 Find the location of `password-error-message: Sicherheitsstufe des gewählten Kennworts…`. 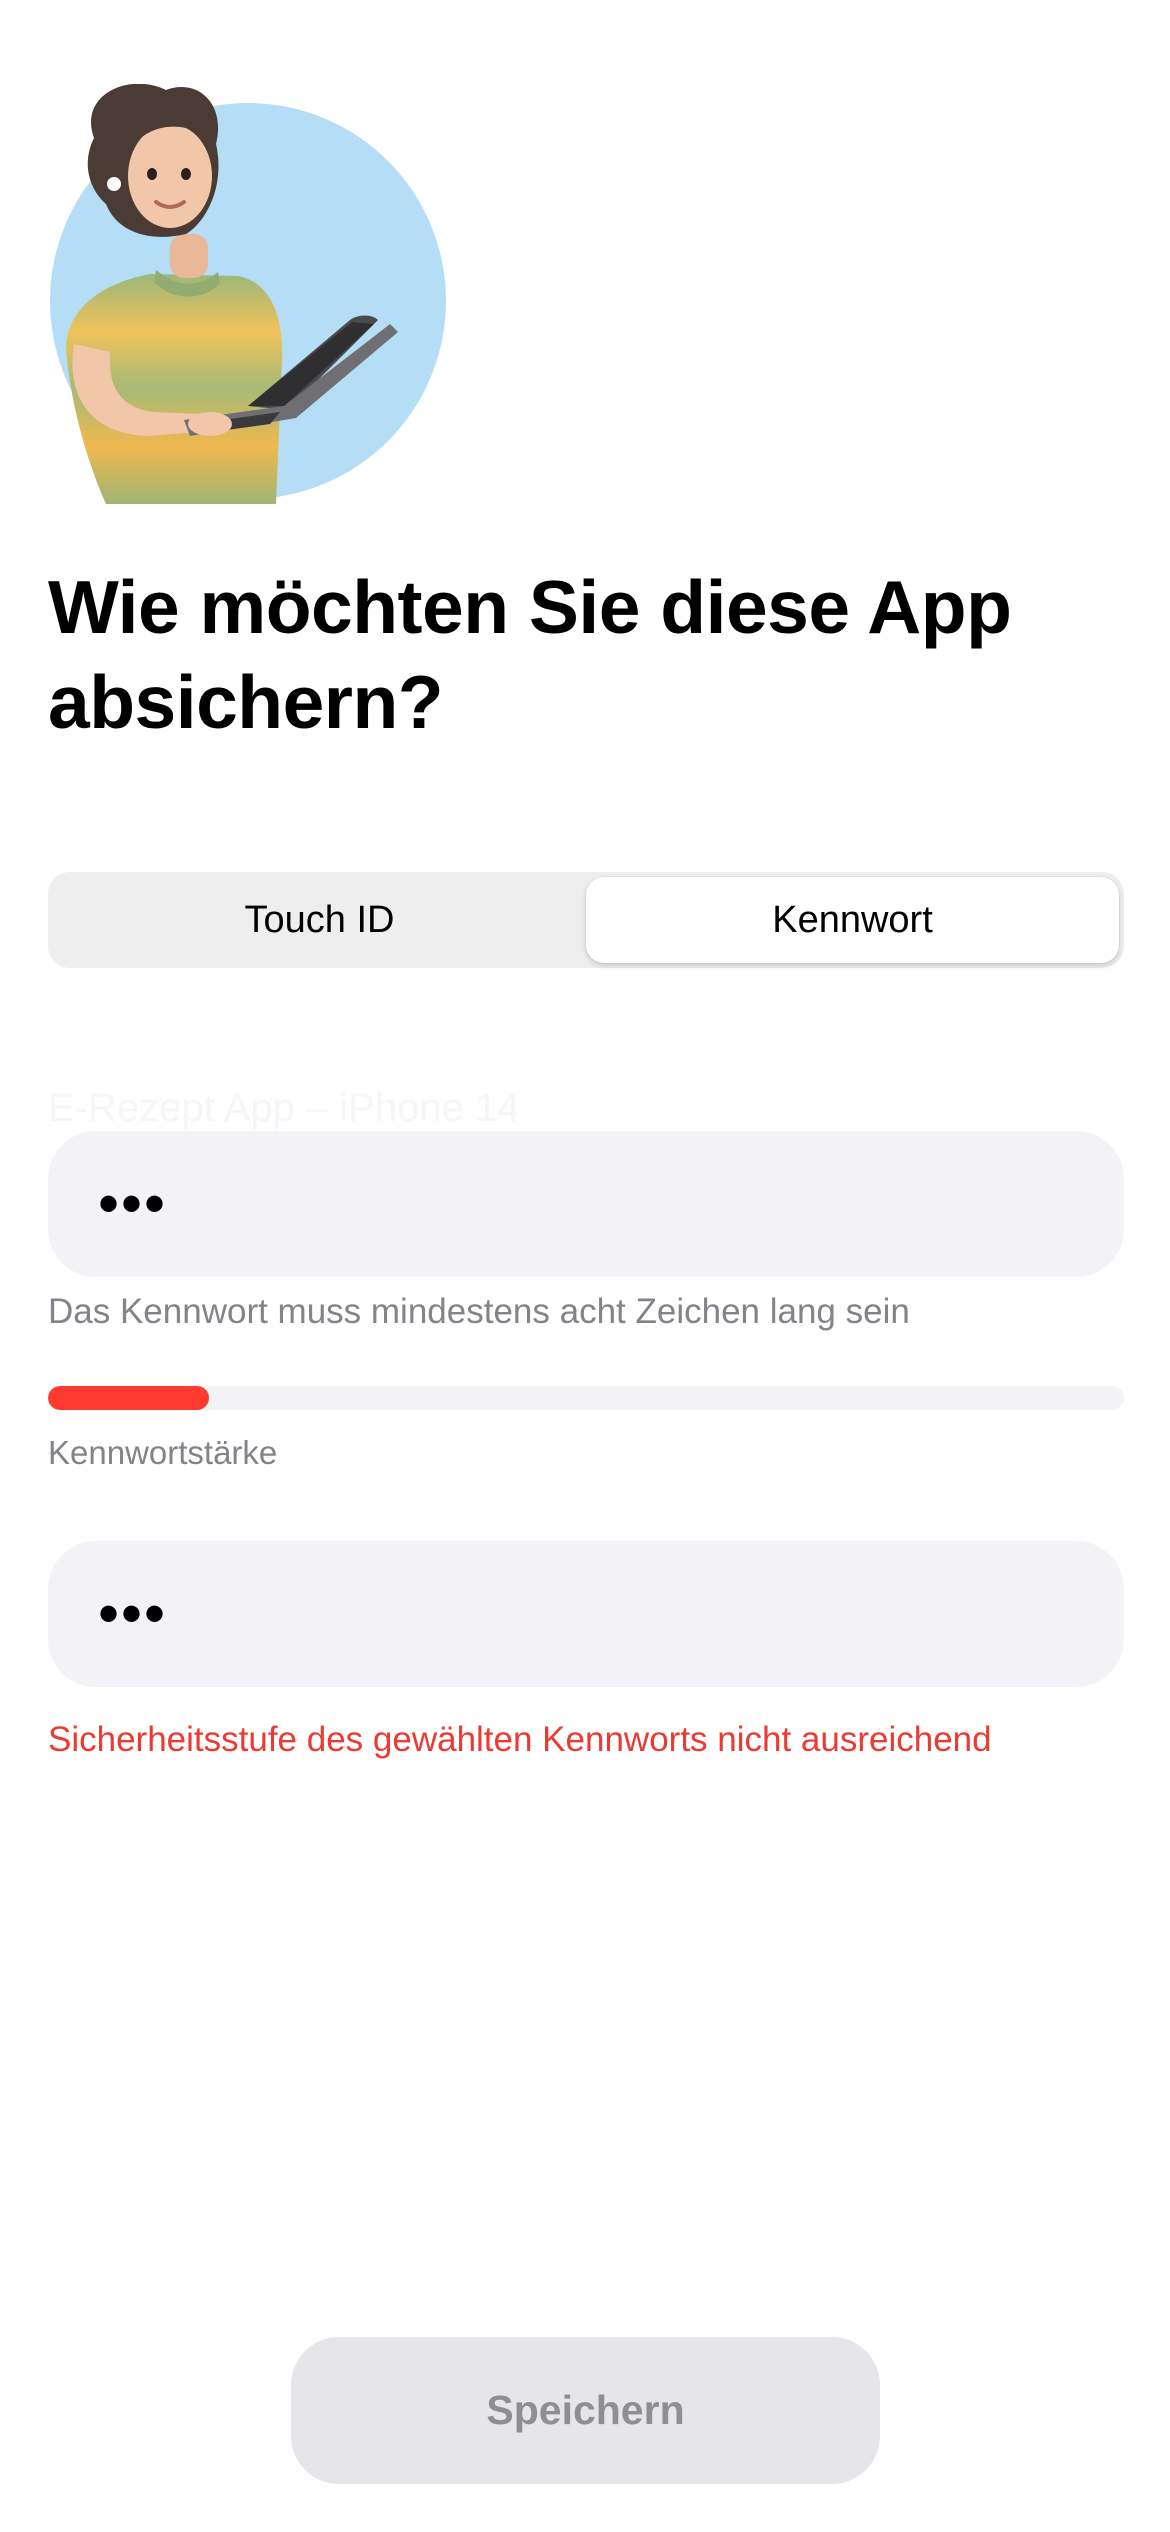

password-error-message: Sicherheitsstufe des gewählten Kennworts… is located at coordinates (520, 1739).